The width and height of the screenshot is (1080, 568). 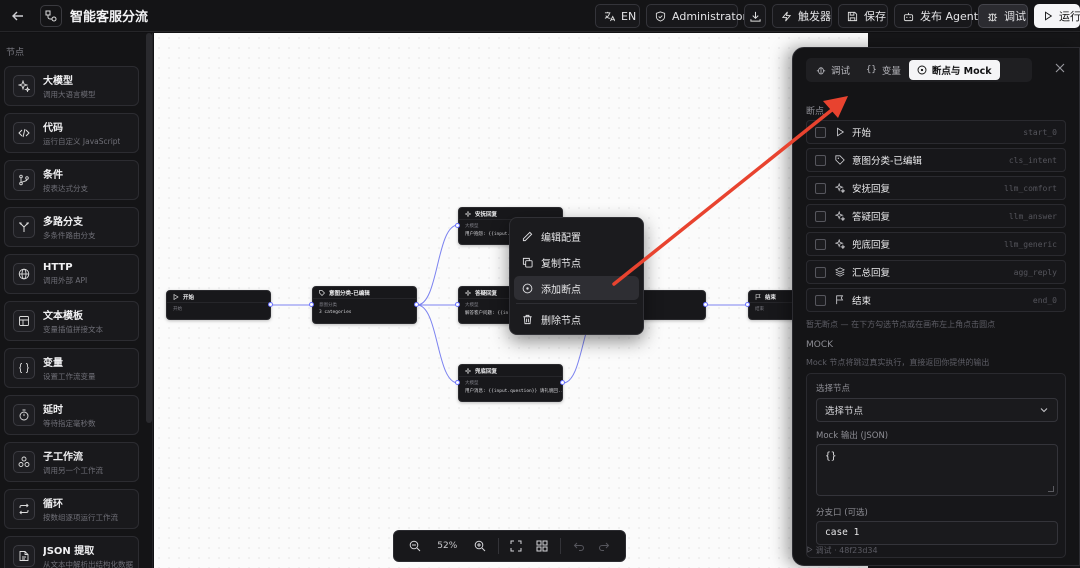 I want to click on palette-item-variable: 变量 设置工作流变量, so click(x=71, y=368).